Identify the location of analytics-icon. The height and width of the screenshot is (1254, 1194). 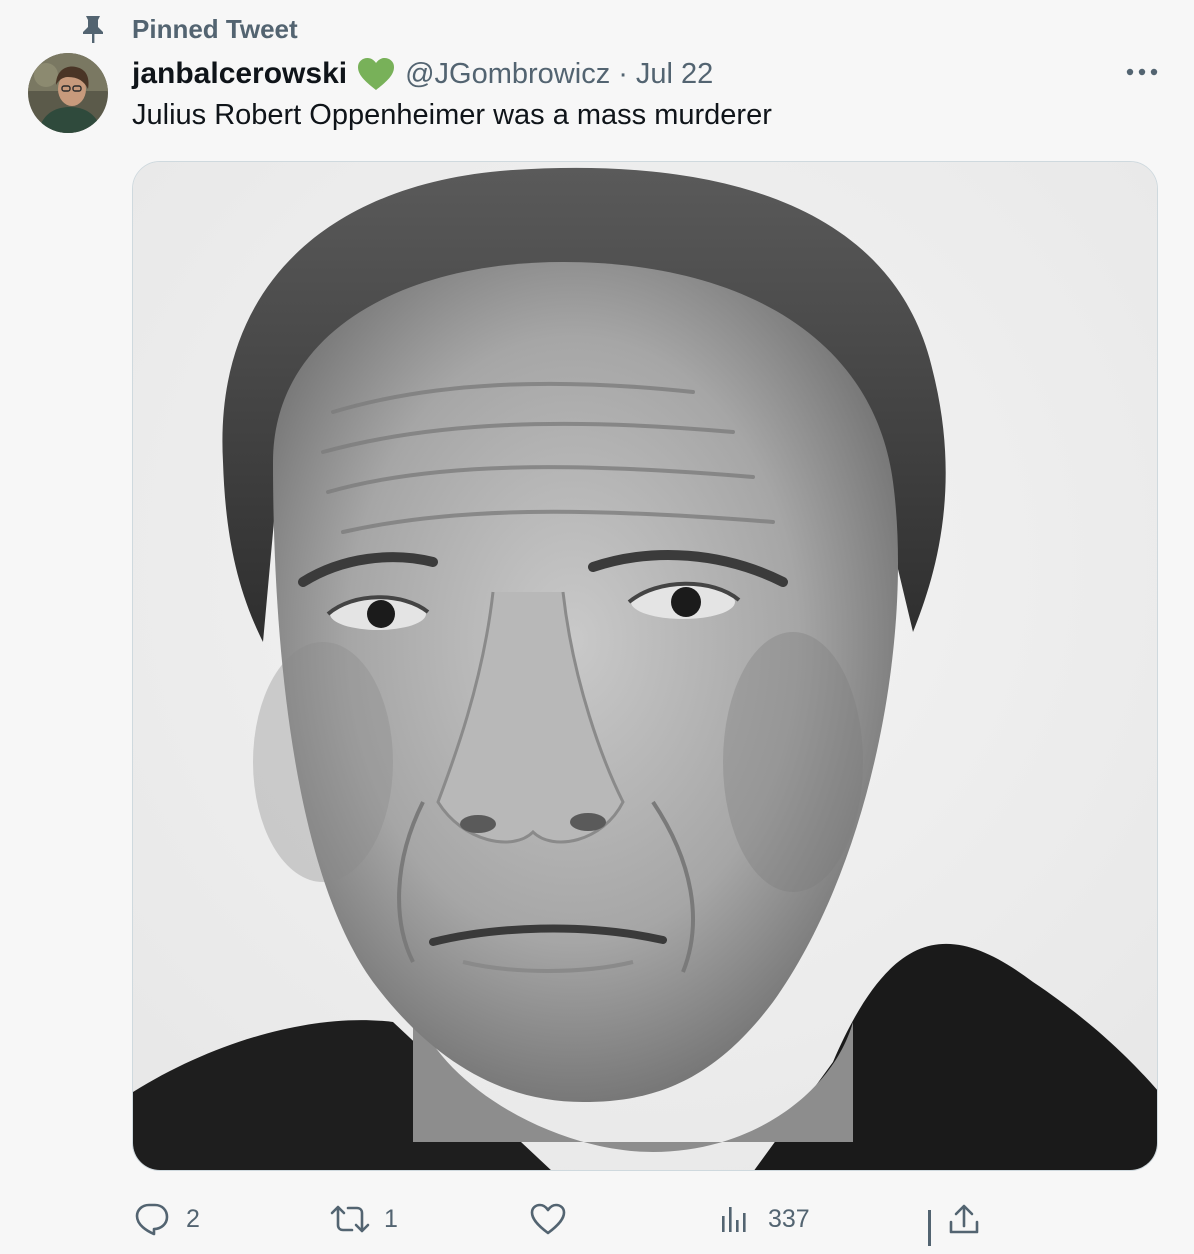
(734, 1219).